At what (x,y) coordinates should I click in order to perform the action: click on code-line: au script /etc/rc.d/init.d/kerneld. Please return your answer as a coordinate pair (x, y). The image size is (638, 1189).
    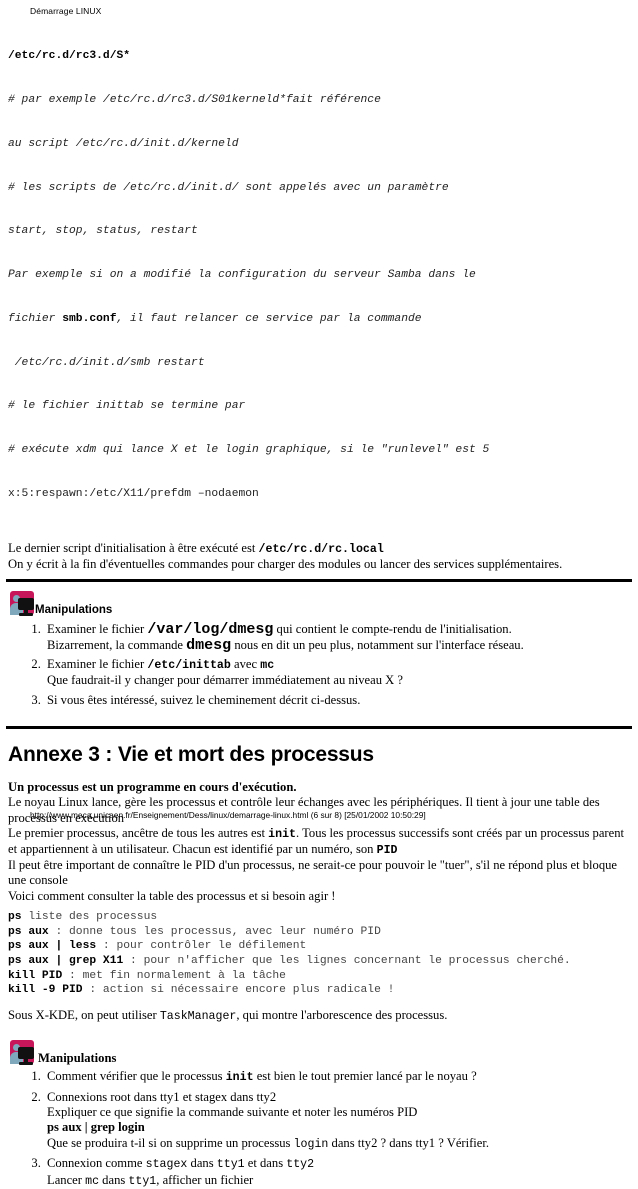
    Looking at the image, I should click on (123, 143).